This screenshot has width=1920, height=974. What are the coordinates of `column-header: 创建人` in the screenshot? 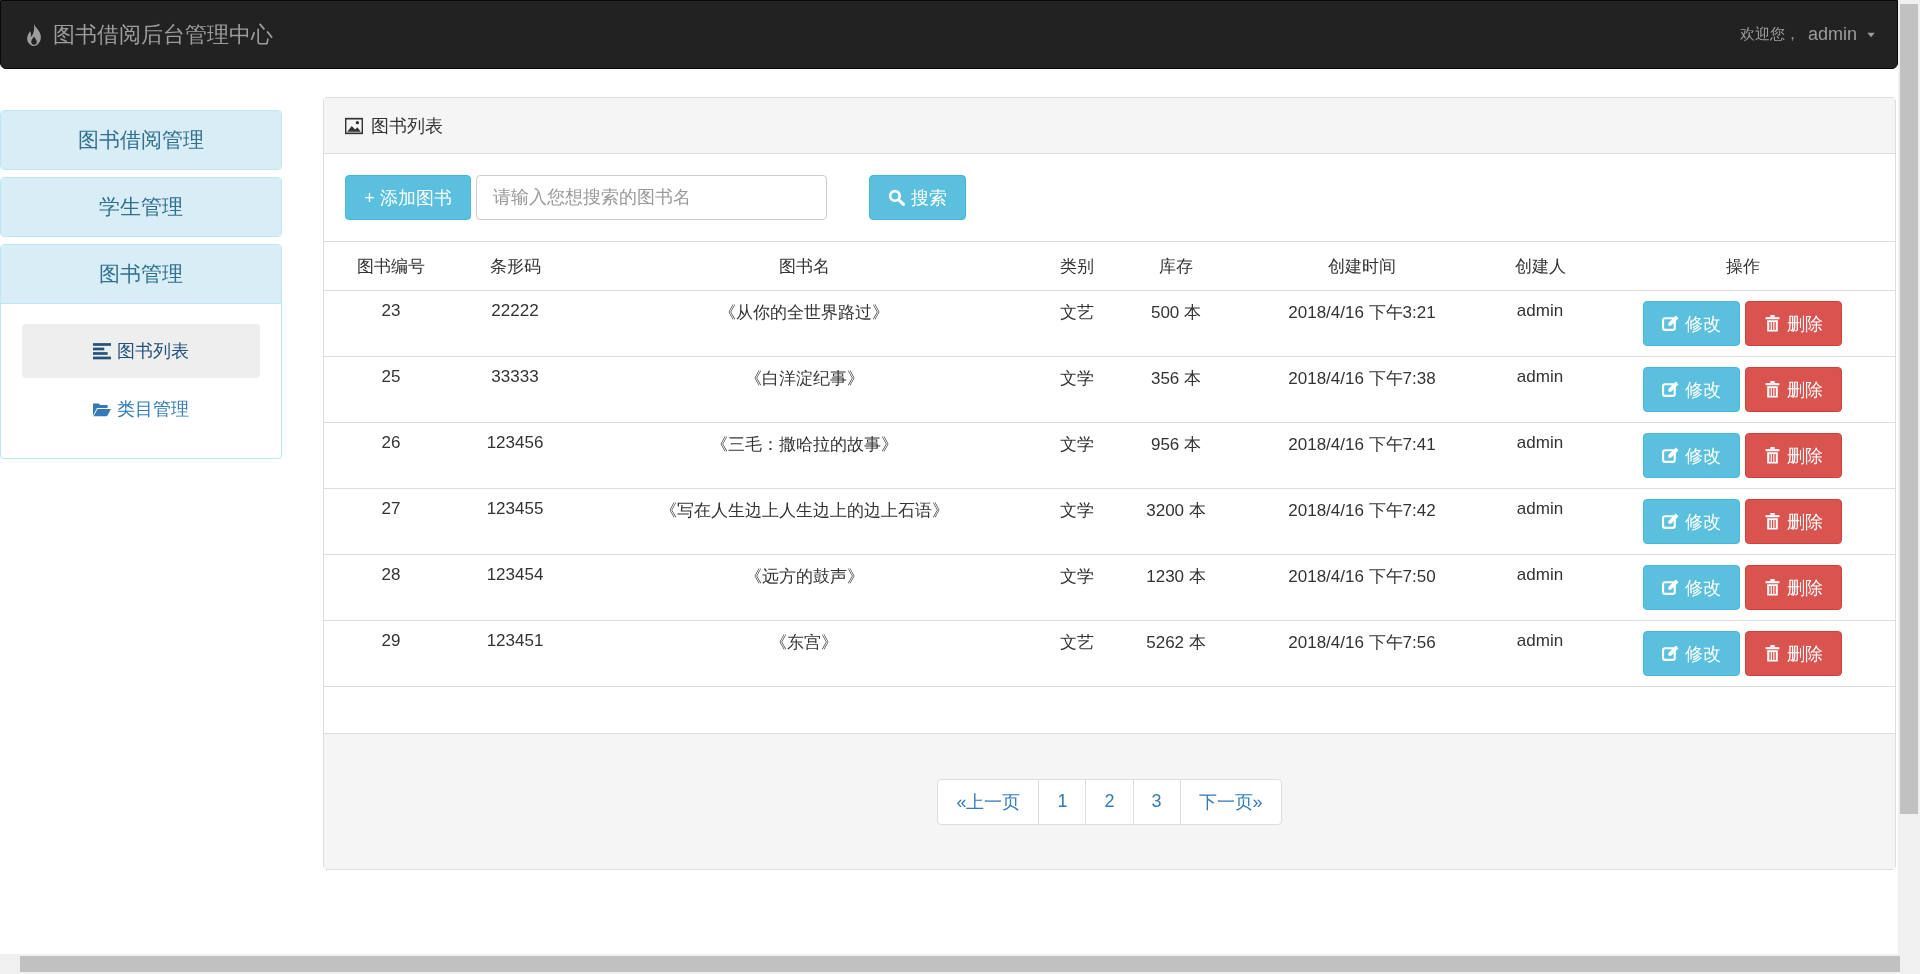 It's located at (1540, 266).